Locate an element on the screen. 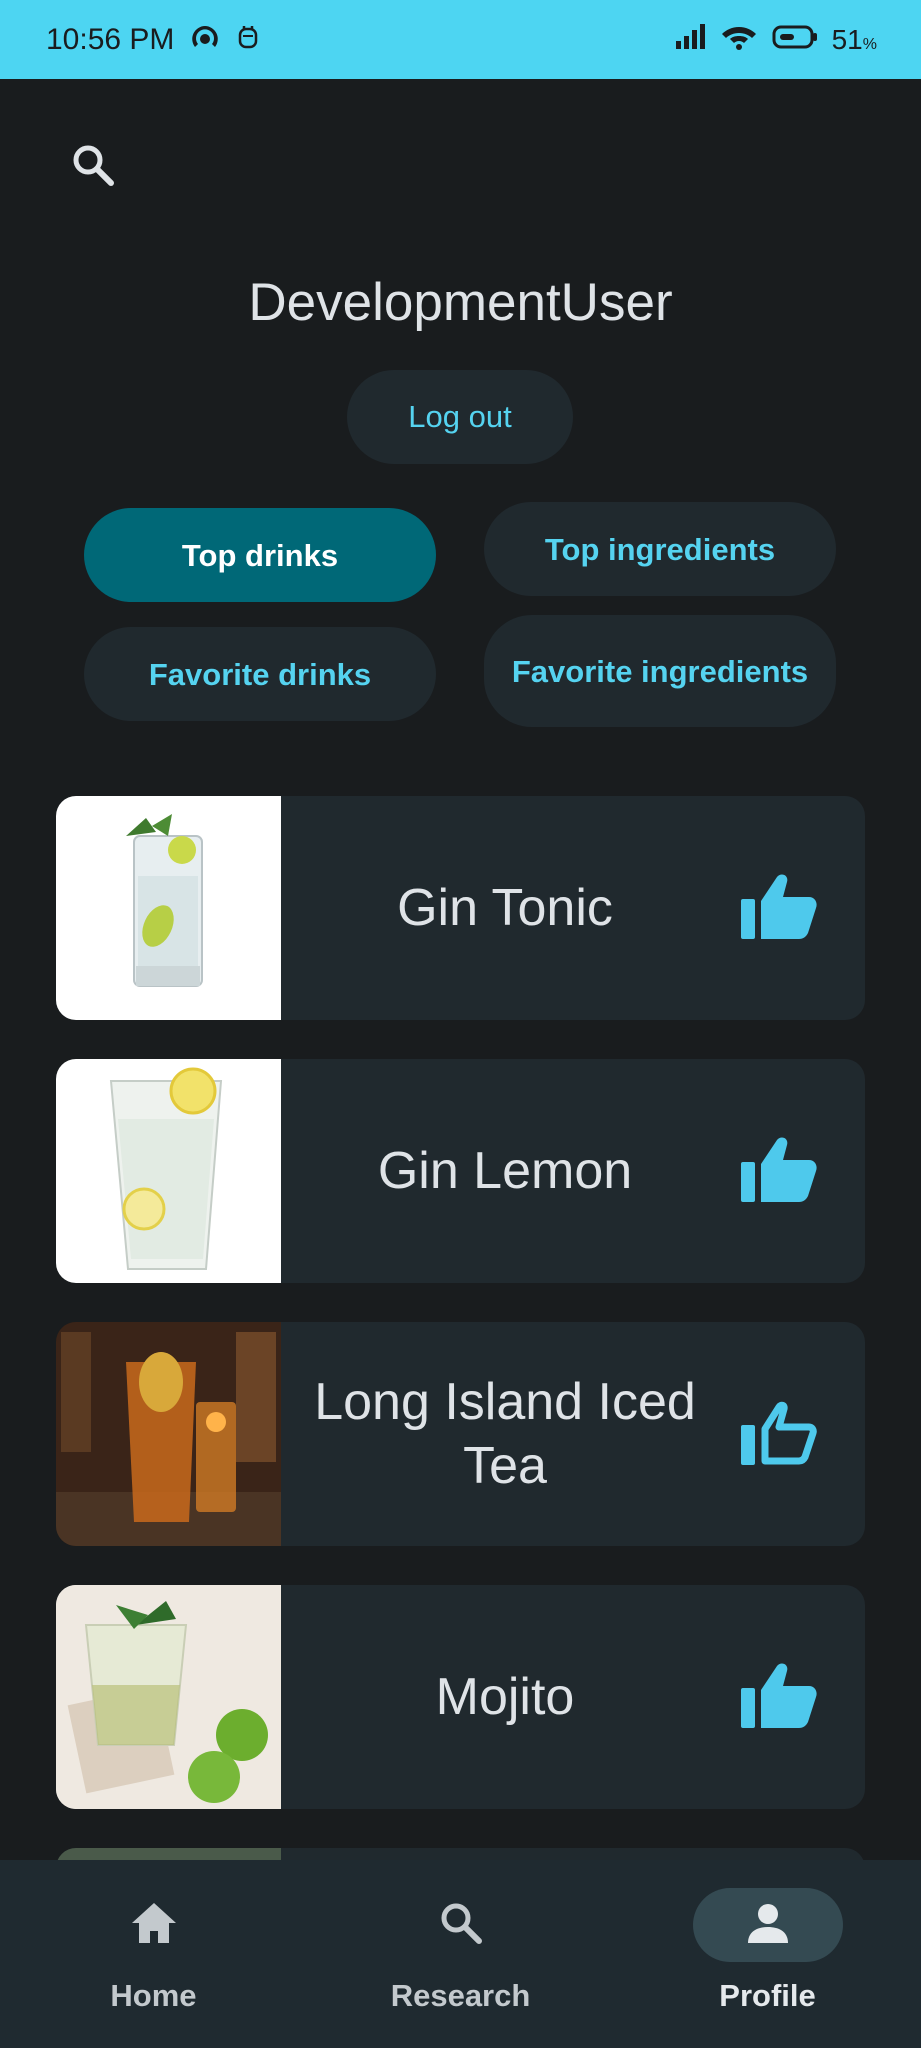 Image resolution: width=921 pixels, height=2048 pixels. battery-value: 51 is located at coordinates (847, 39).